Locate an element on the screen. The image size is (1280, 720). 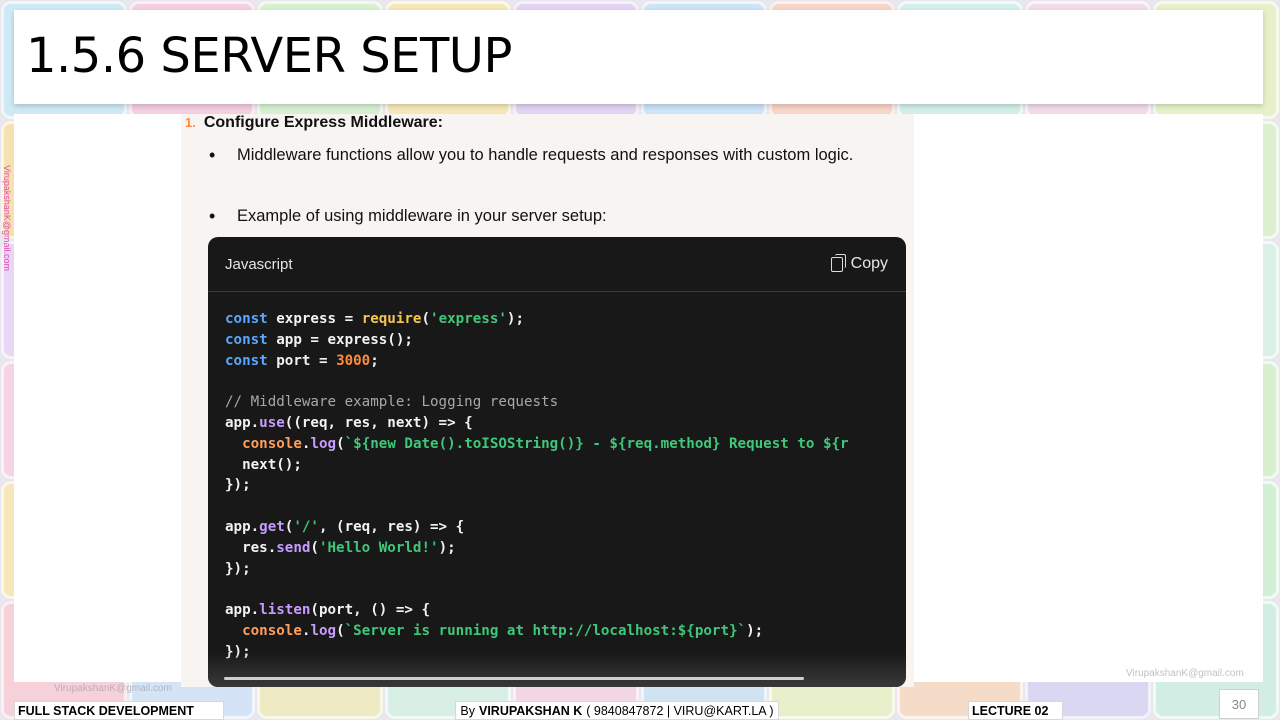
code-header: Javascript Copy is located at coordinates (557, 264).